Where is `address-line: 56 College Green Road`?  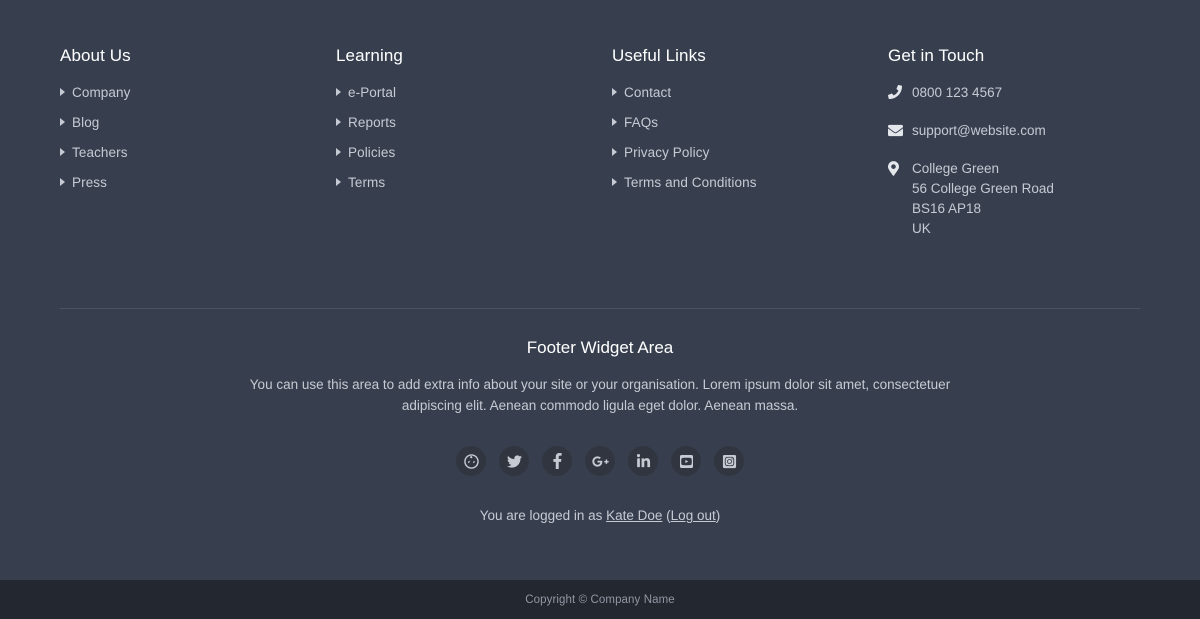 address-line: 56 College Green Road is located at coordinates (983, 189).